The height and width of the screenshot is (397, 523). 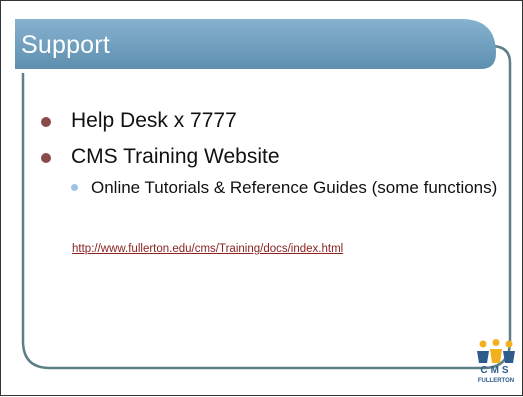 What do you see at coordinates (269, 121) in the screenshot?
I see `bullet-item: Help Desk x 7777` at bounding box center [269, 121].